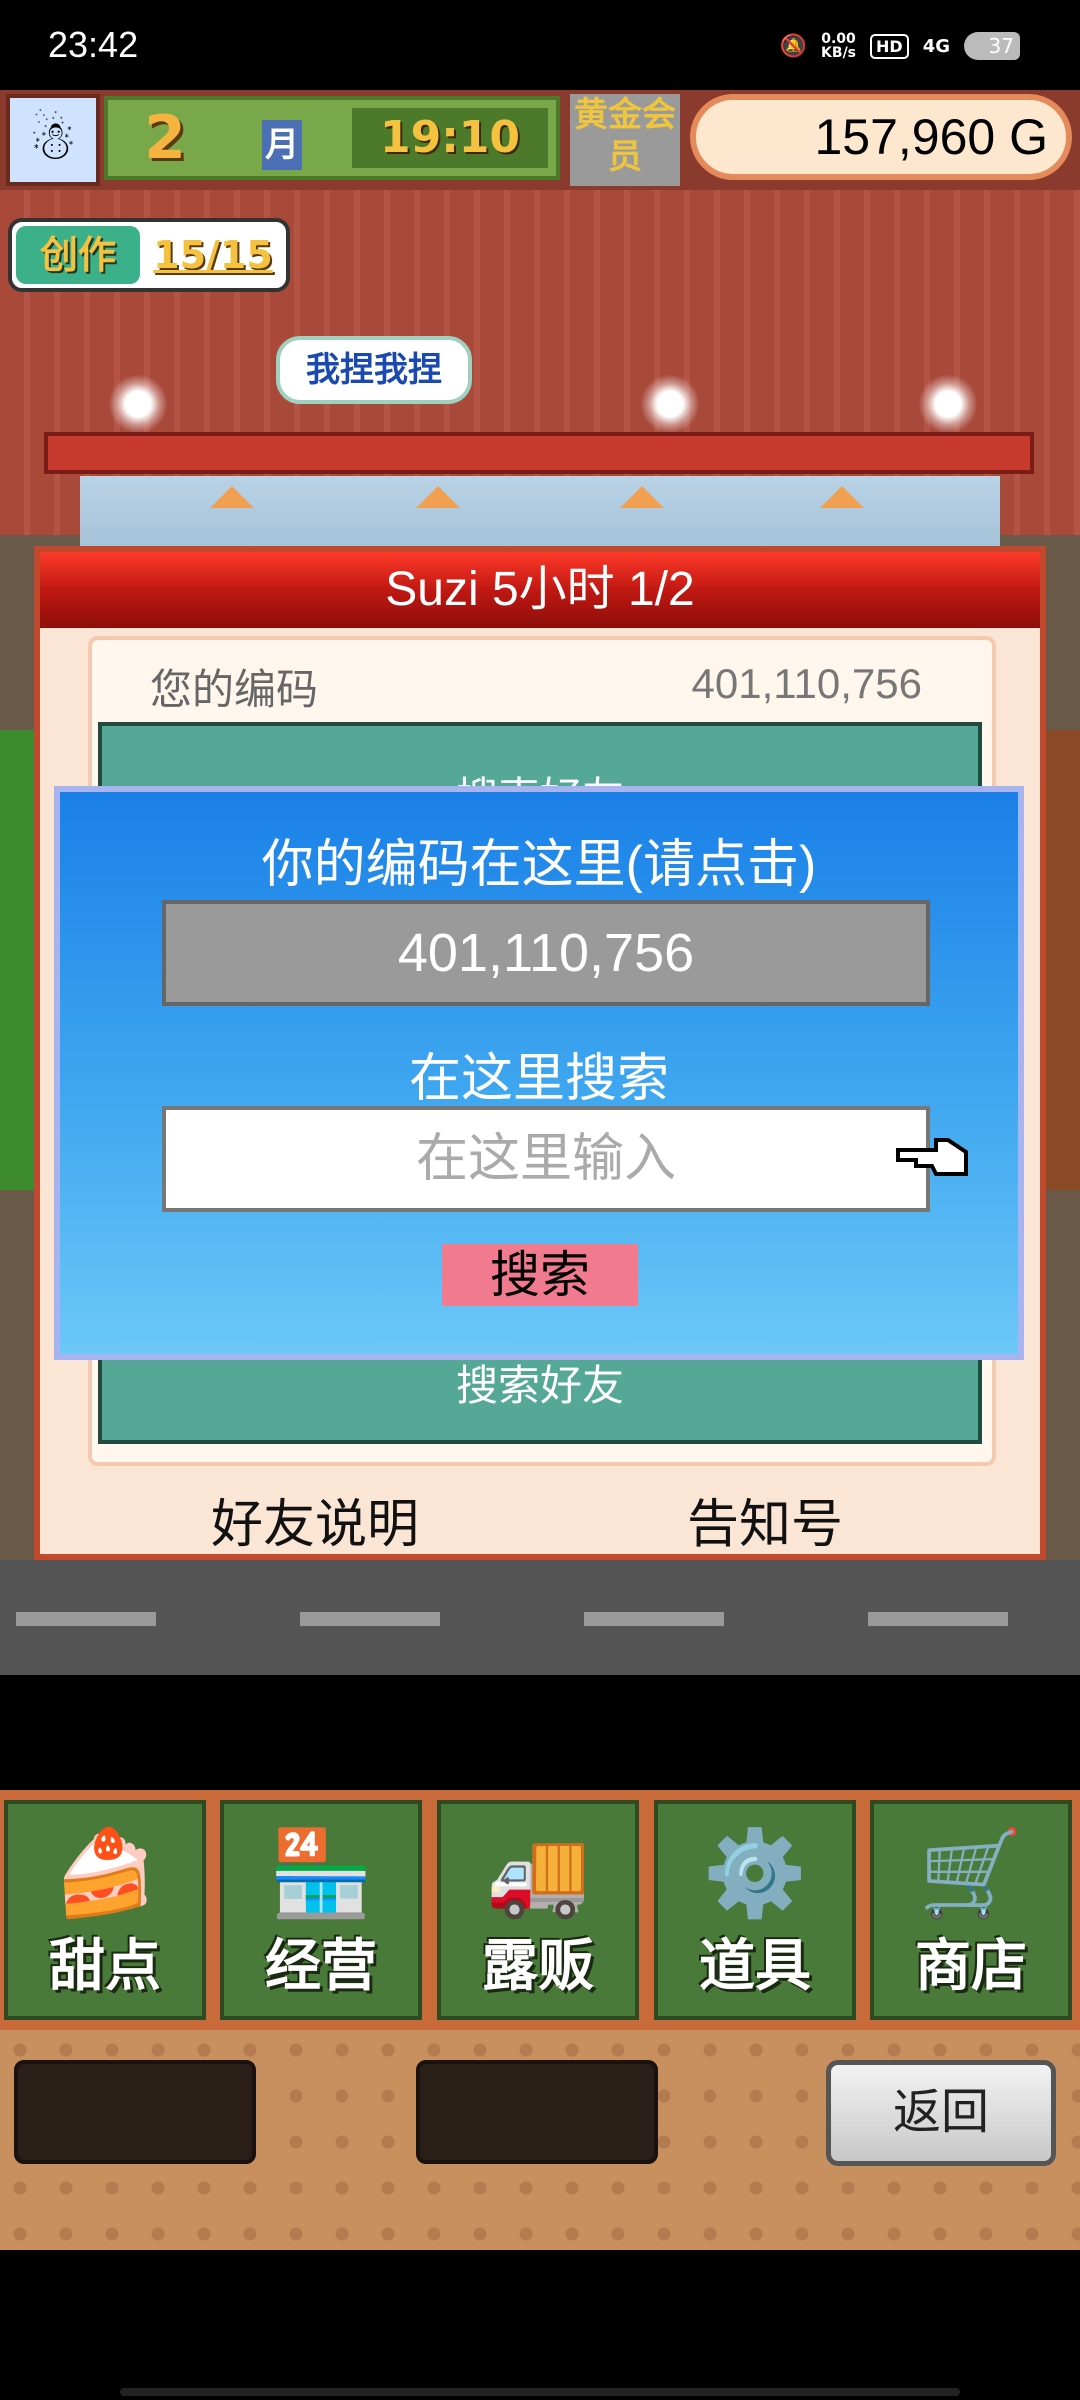  What do you see at coordinates (936, 46) in the screenshot?
I see `network-type: 4G` at bounding box center [936, 46].